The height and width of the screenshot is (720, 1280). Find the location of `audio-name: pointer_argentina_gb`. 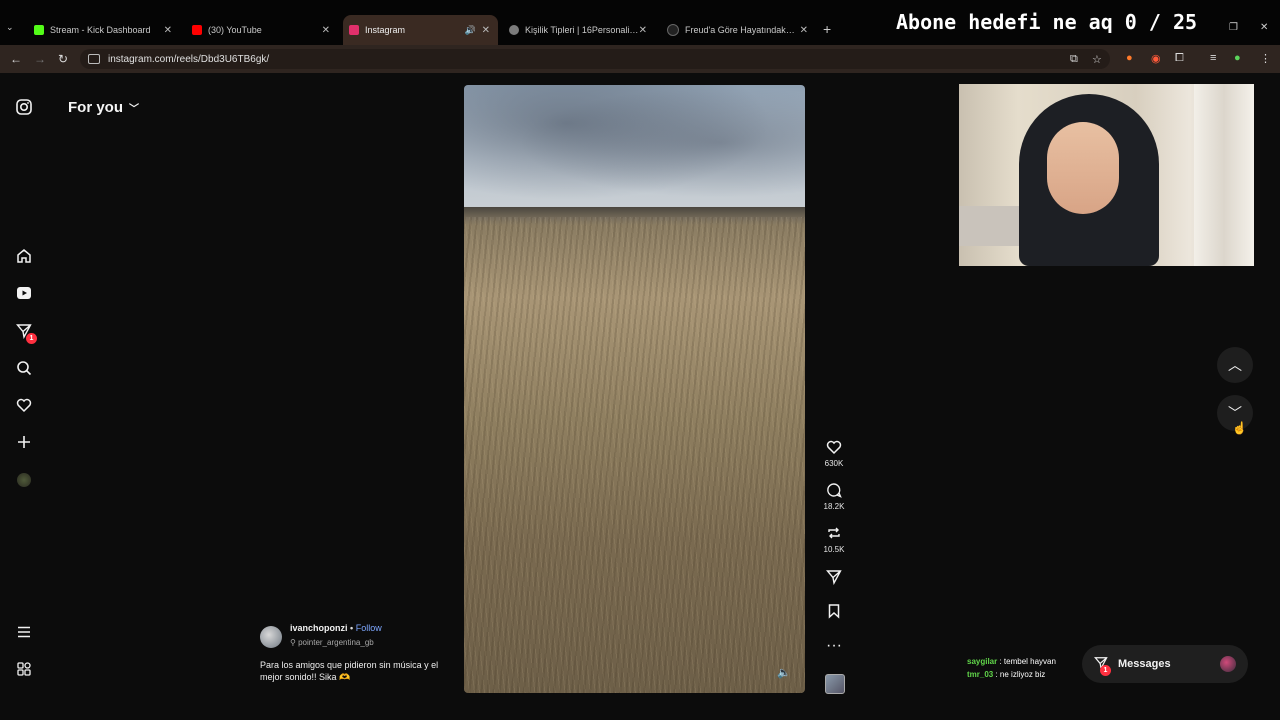

audio-name: pointer_argentina_gb is located at coordinates (336, 642).